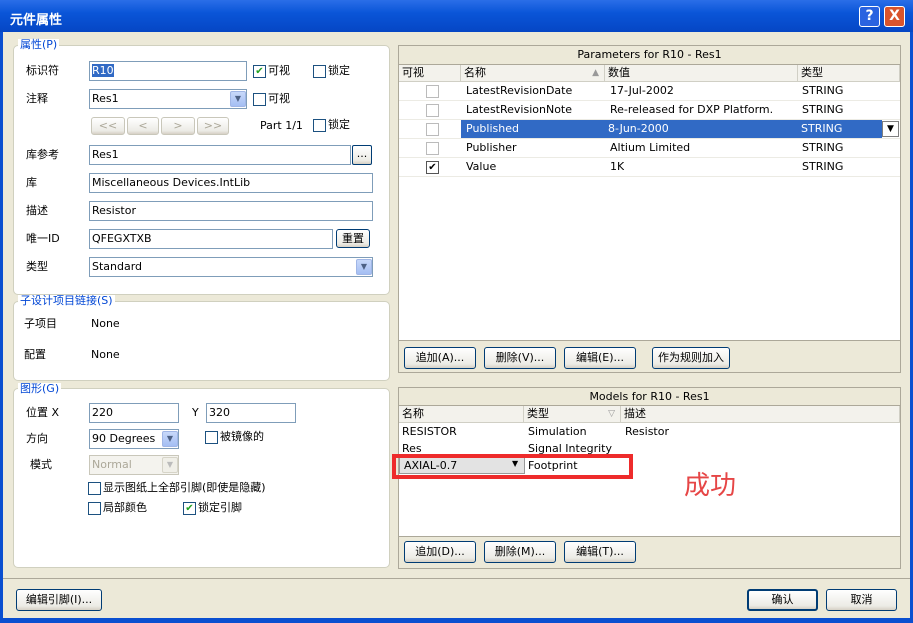 This screenshot has height=623, width=913. What do you see at coordinates (108, 126) in the screenshot?
I see `first-part-button: <<` at bounding box center [108, 126].